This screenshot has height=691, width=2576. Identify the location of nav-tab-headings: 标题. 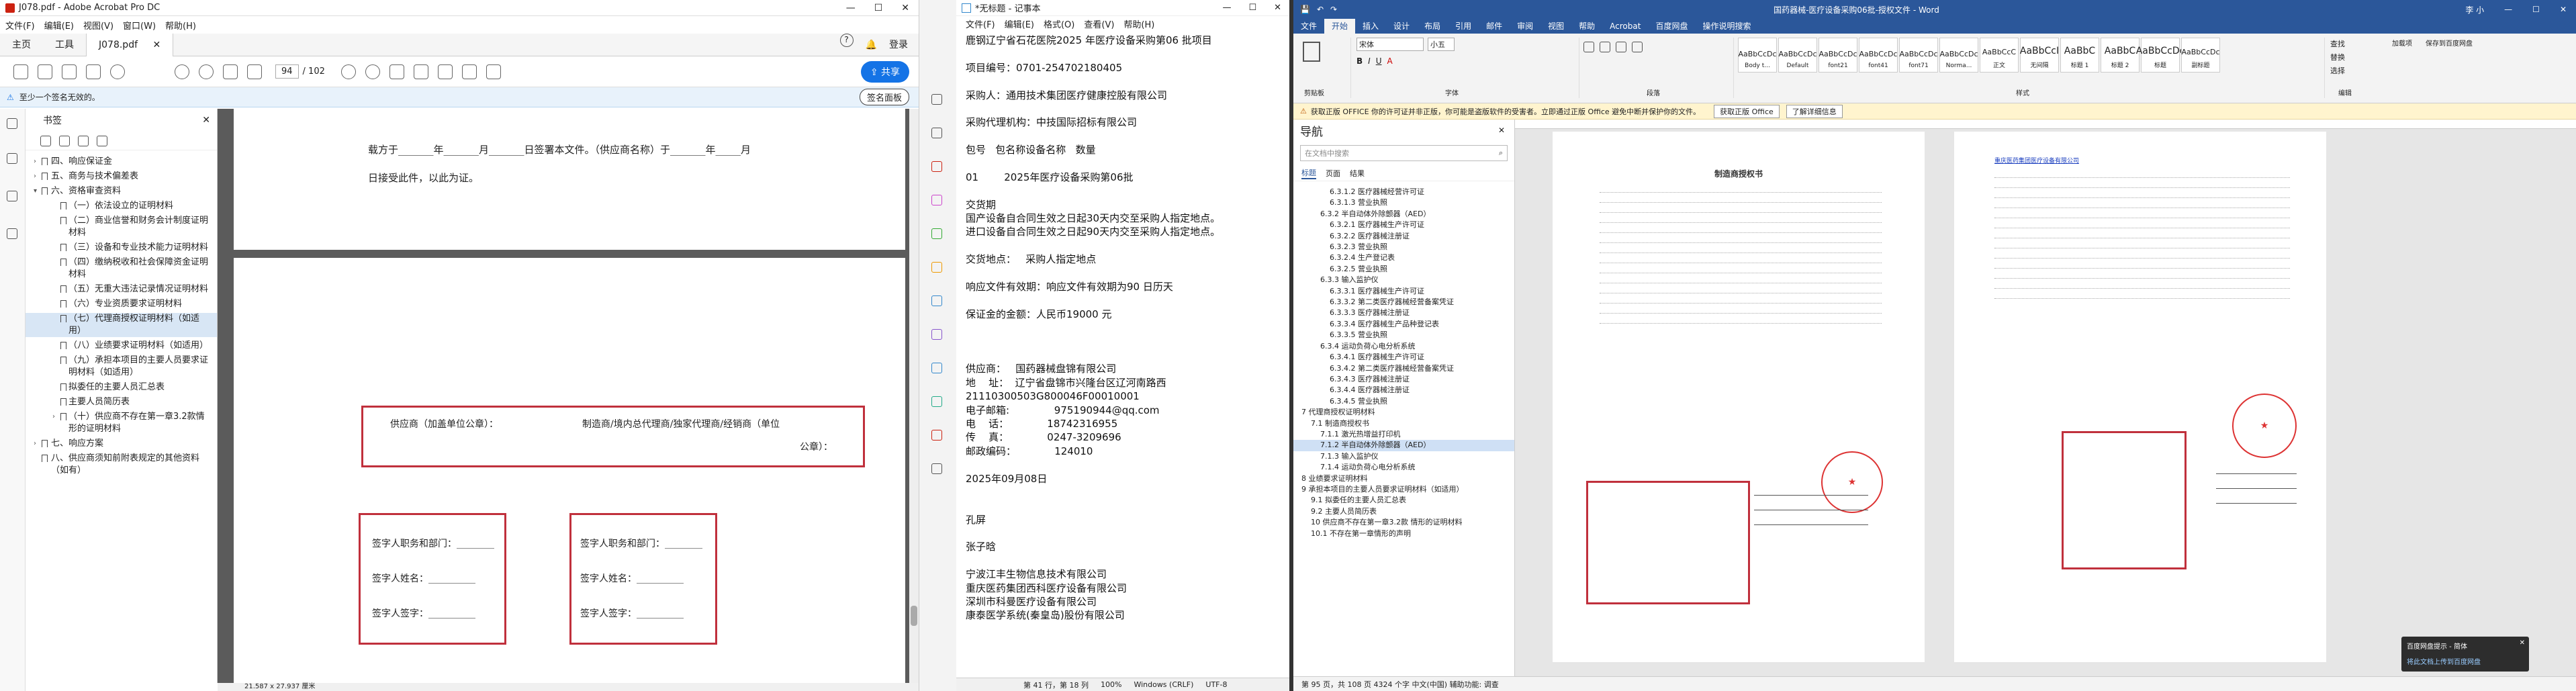
(1308, 173).